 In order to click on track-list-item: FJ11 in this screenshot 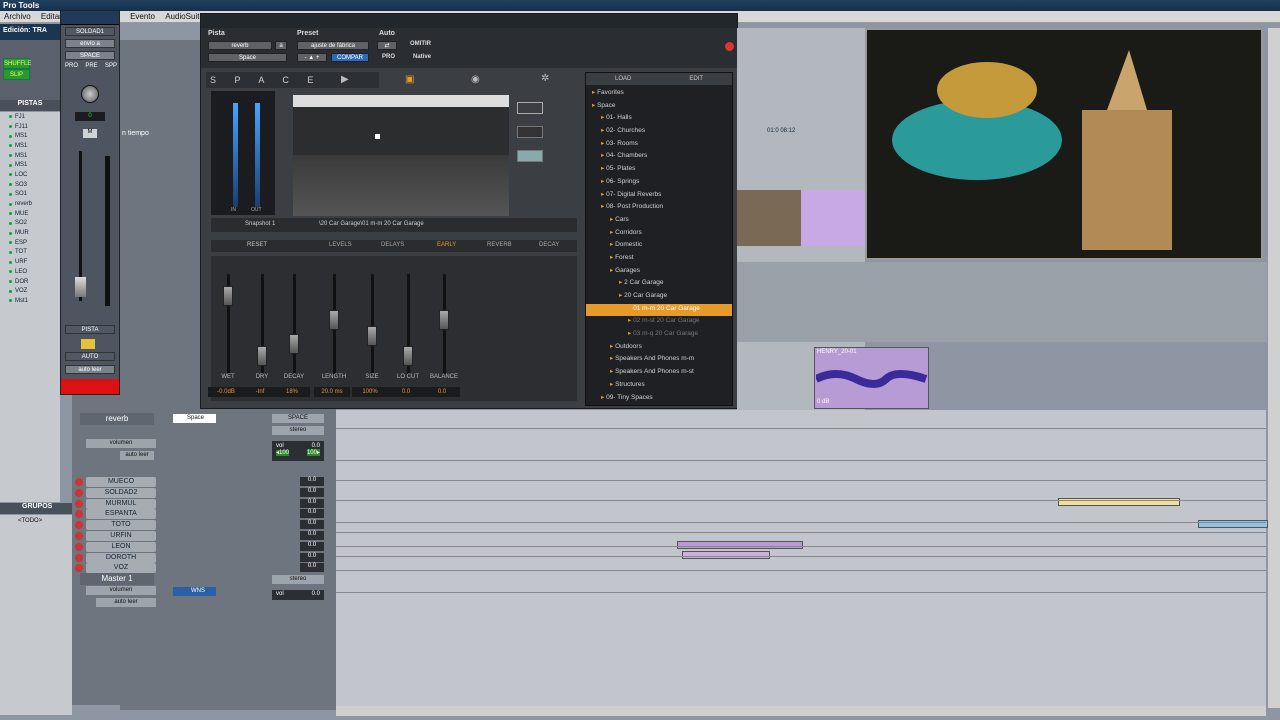, I will do `click(30, 127)`.